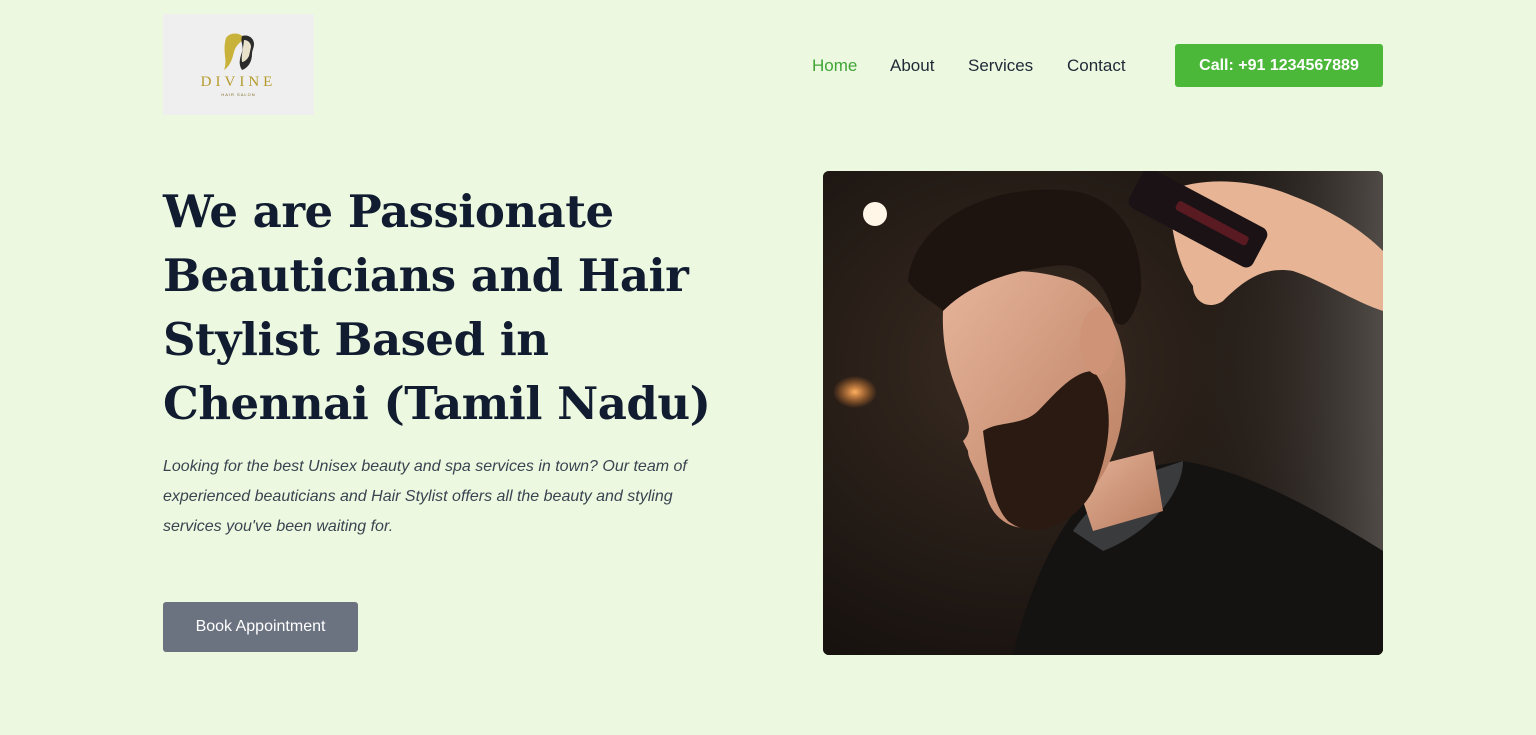  What do you see at coordinates (834, 66) in the screenshot?
I see `nav-home: Home` at bounding box center [834, 66].